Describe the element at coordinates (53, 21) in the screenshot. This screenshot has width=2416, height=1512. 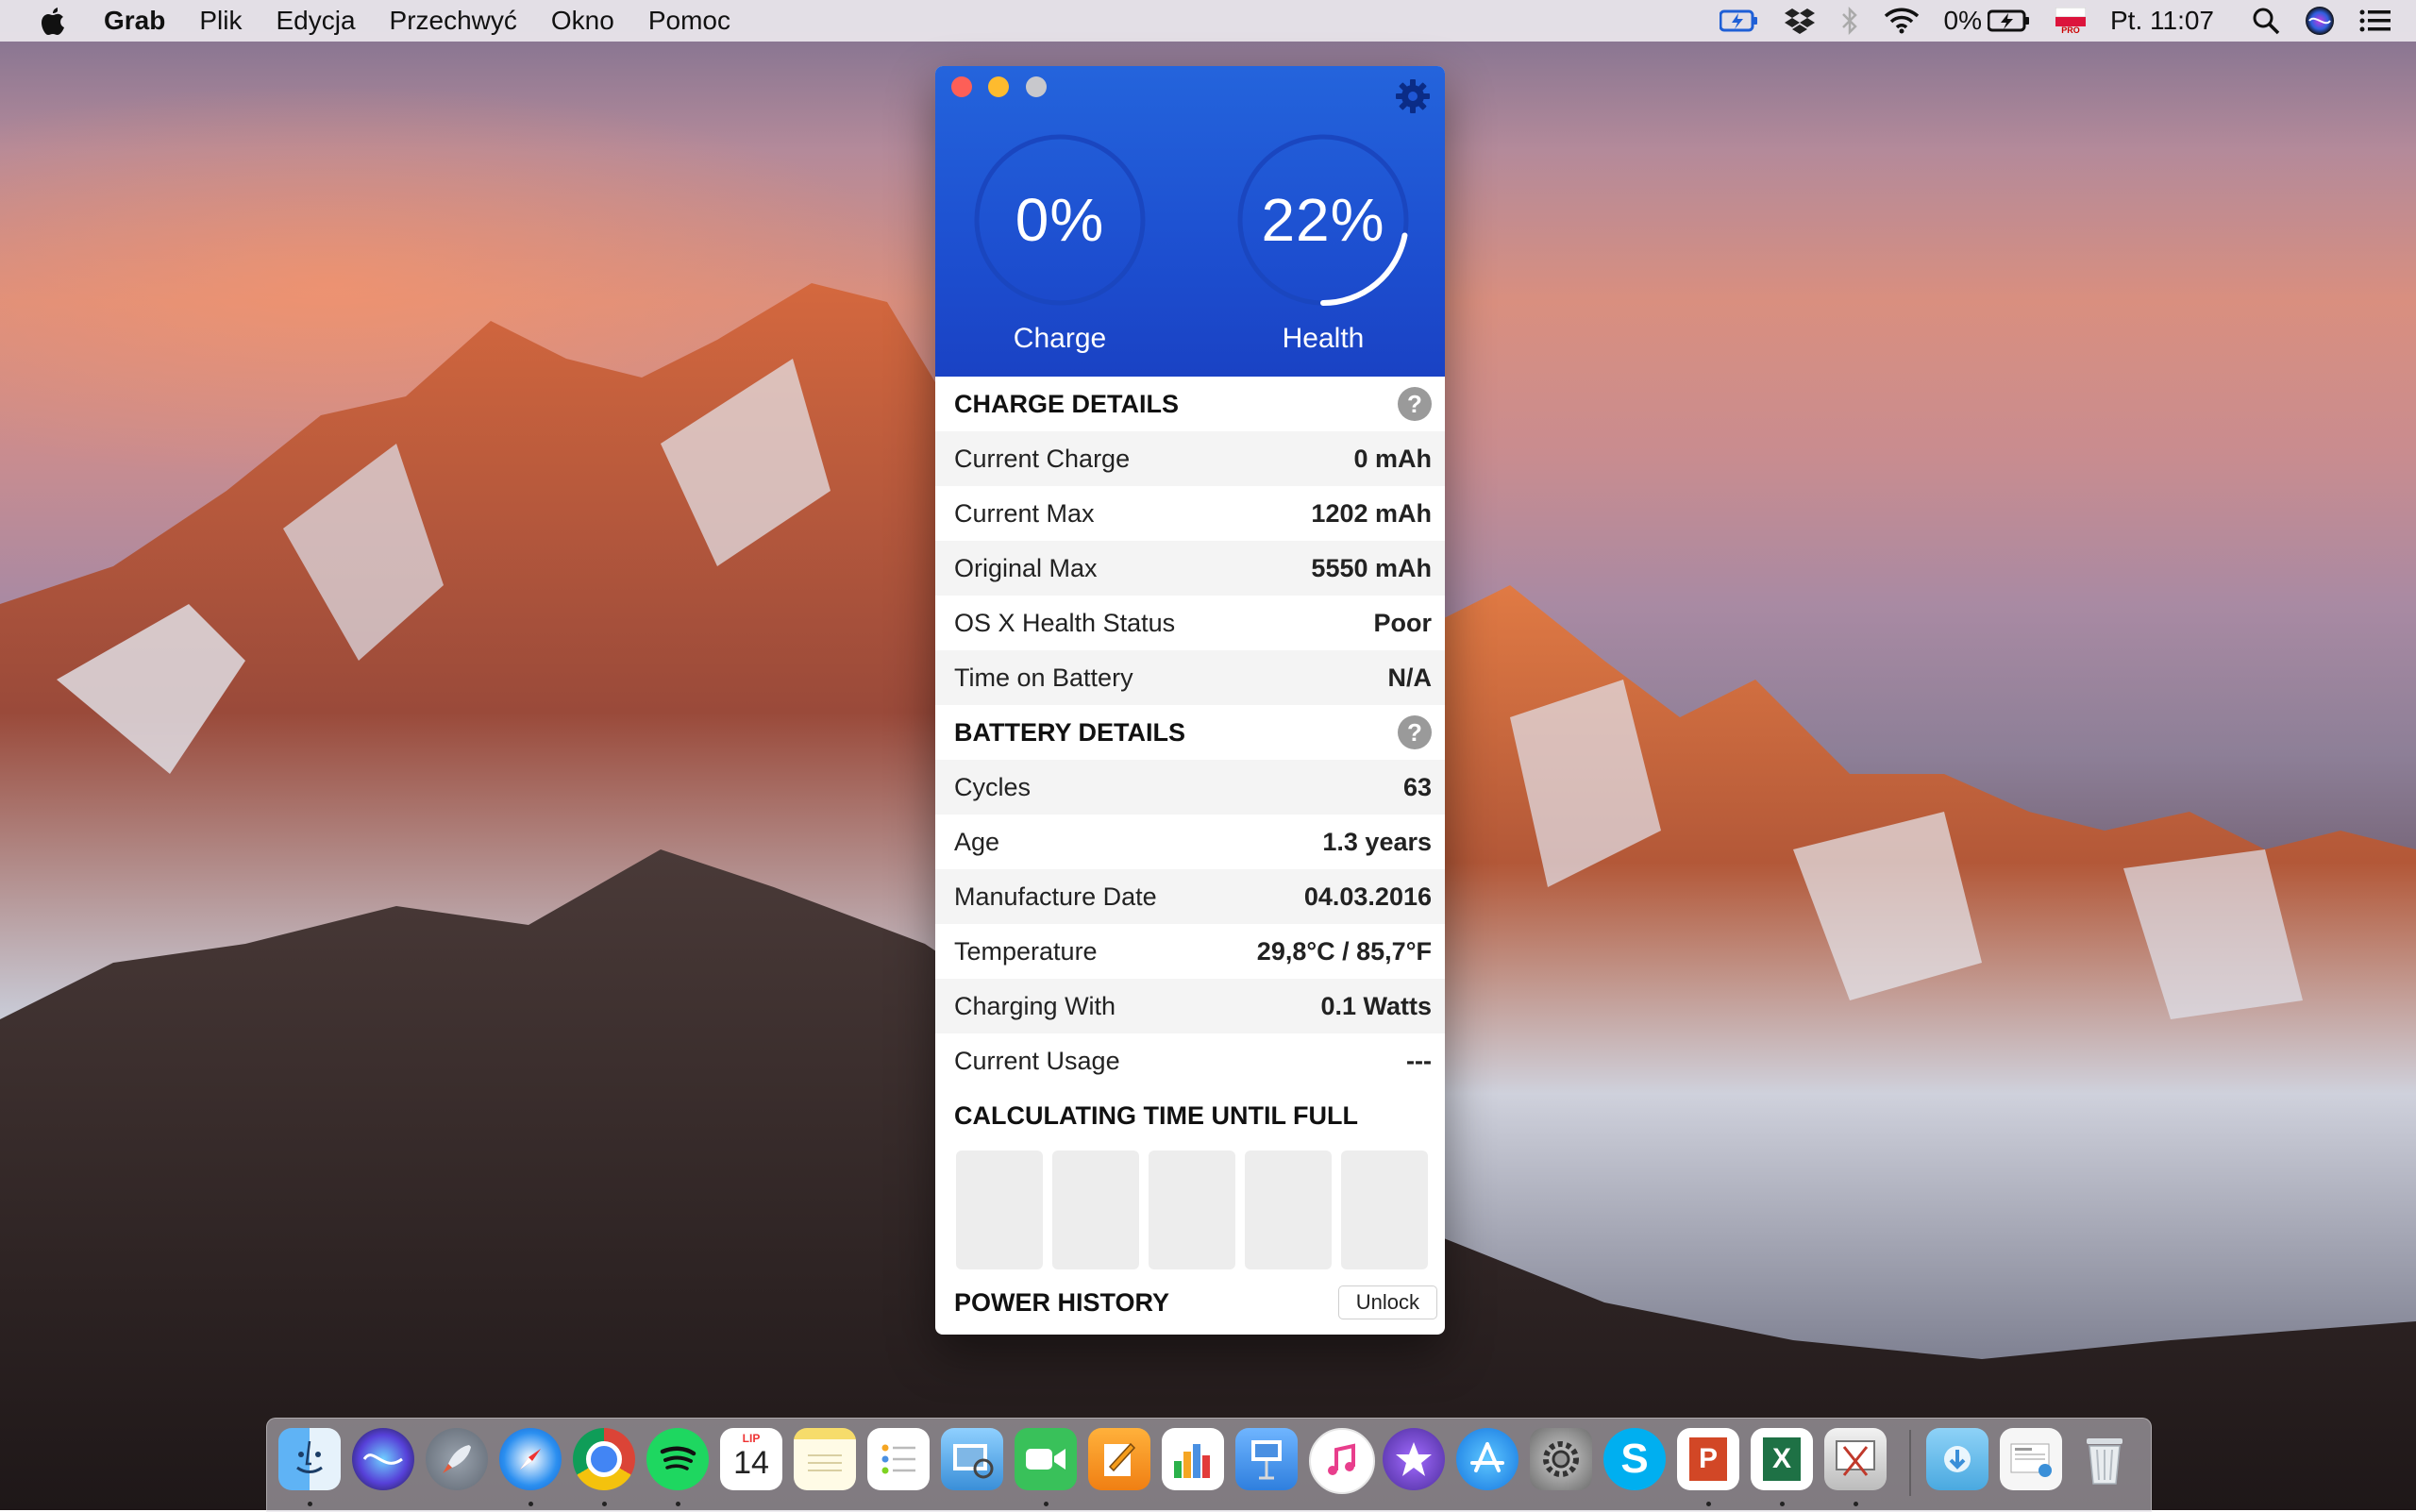
I see `apple-icon` at that location.